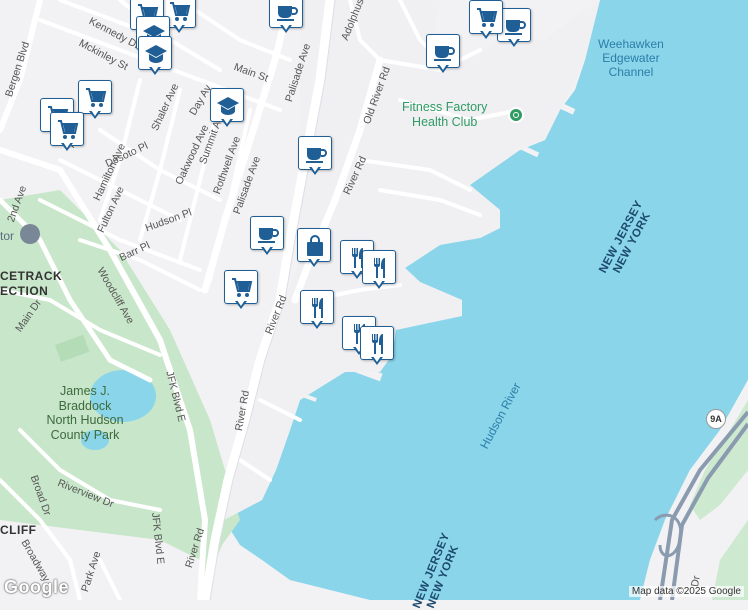 The image size is (748, 610). I want to click on neighborhood-label-line1: CETRACK, so click(31, 276).